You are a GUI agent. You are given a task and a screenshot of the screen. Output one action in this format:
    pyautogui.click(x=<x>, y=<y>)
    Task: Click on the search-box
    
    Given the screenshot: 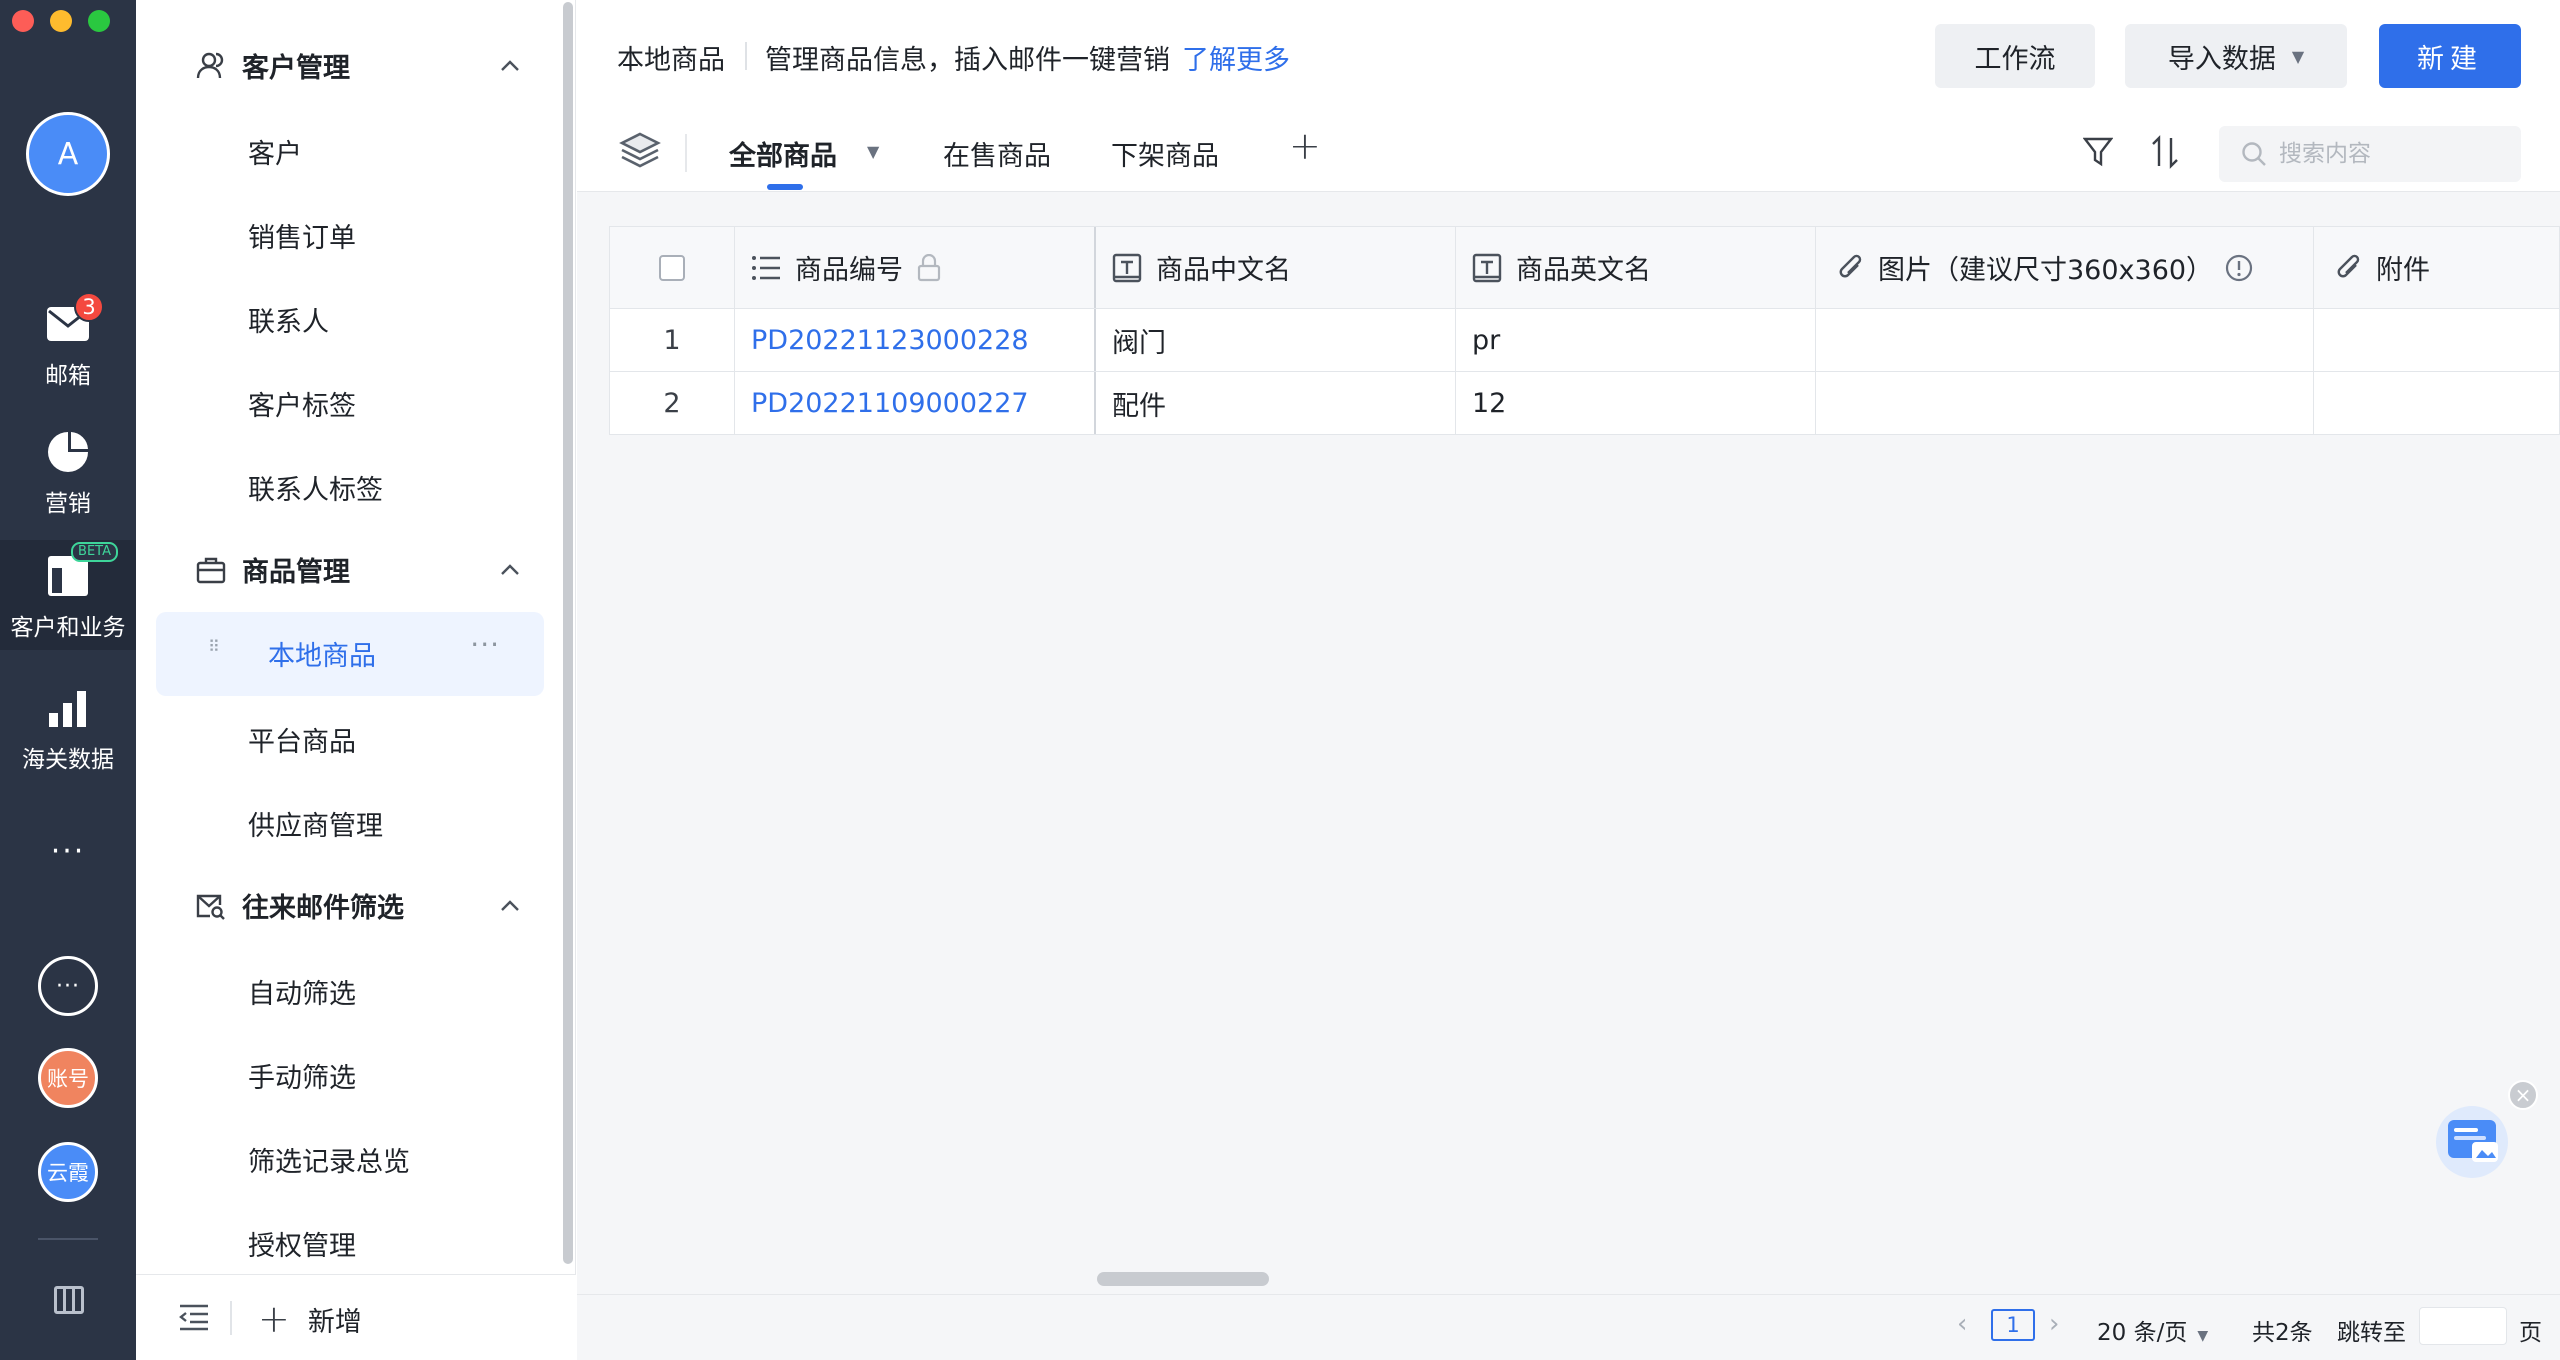 What is the action you would take?
    pyautogui.click(x=2370, y=154)
    